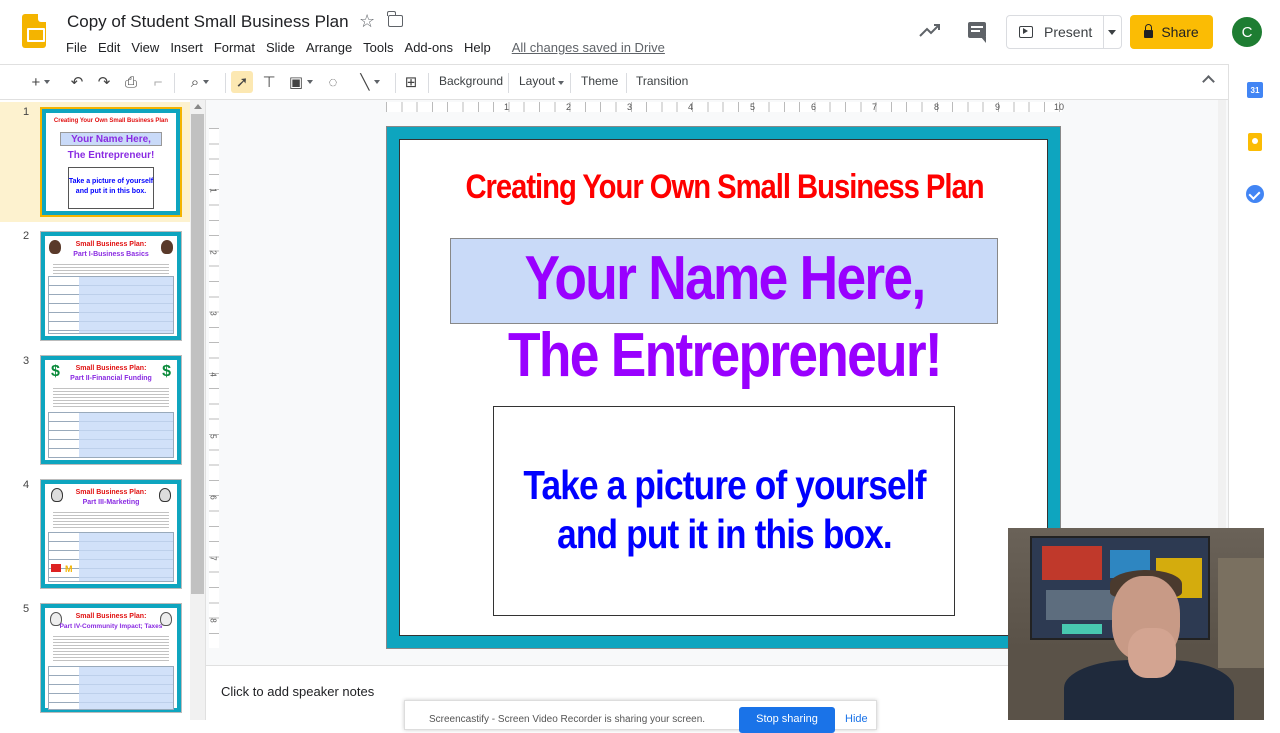 Image resolution: width=1280 pixels, height=733 pixels. What do you see at coordinates (930, 30) in the screenshot?
I see `activity-dashboard-icon` at bounding box center [930, 30].